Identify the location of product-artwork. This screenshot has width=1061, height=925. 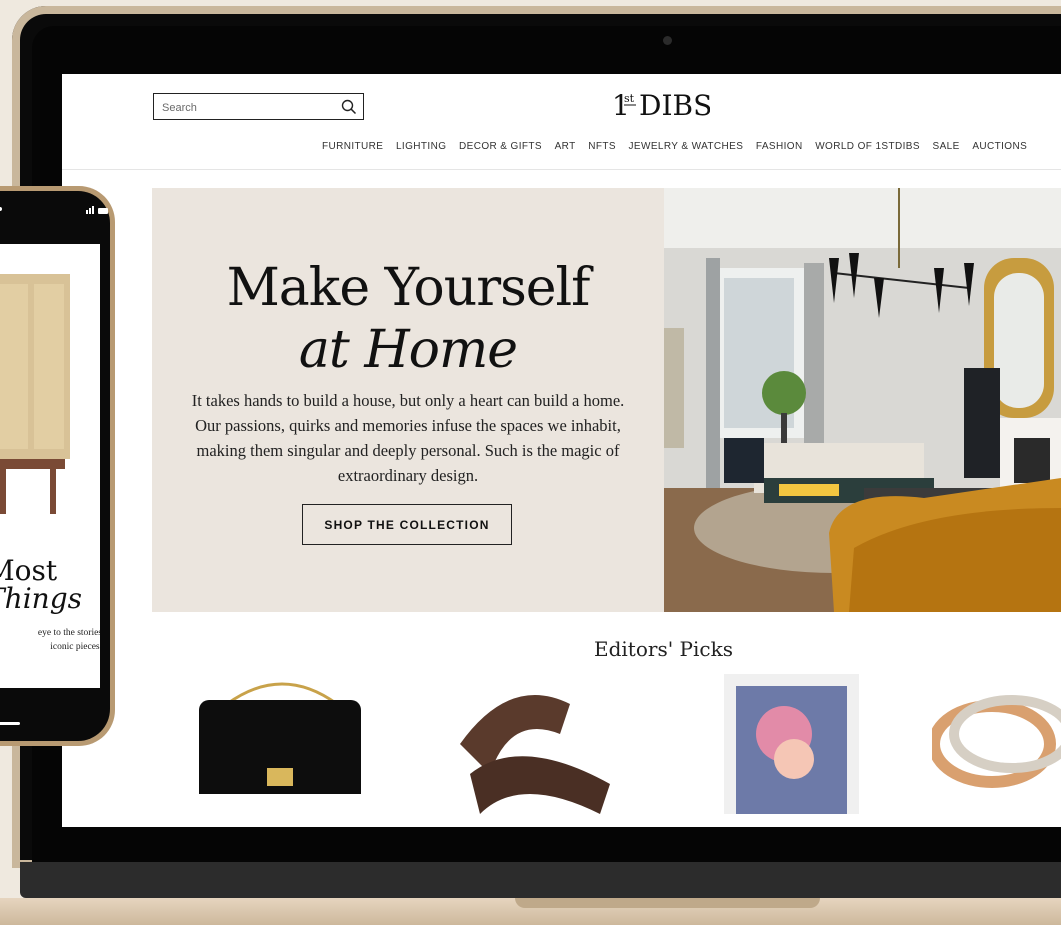
(791, 744).